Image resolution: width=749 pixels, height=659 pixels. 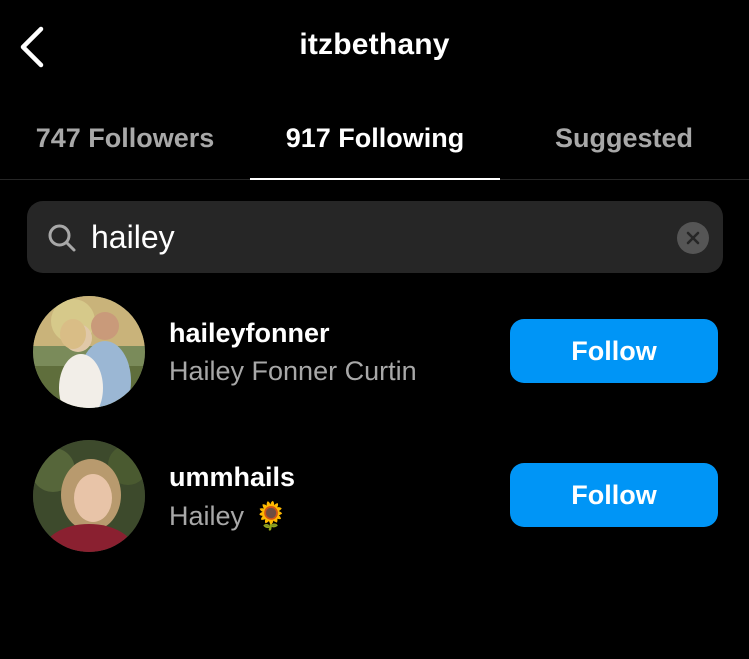 I want to click on clear-search-button, so click(x=693, y=238).